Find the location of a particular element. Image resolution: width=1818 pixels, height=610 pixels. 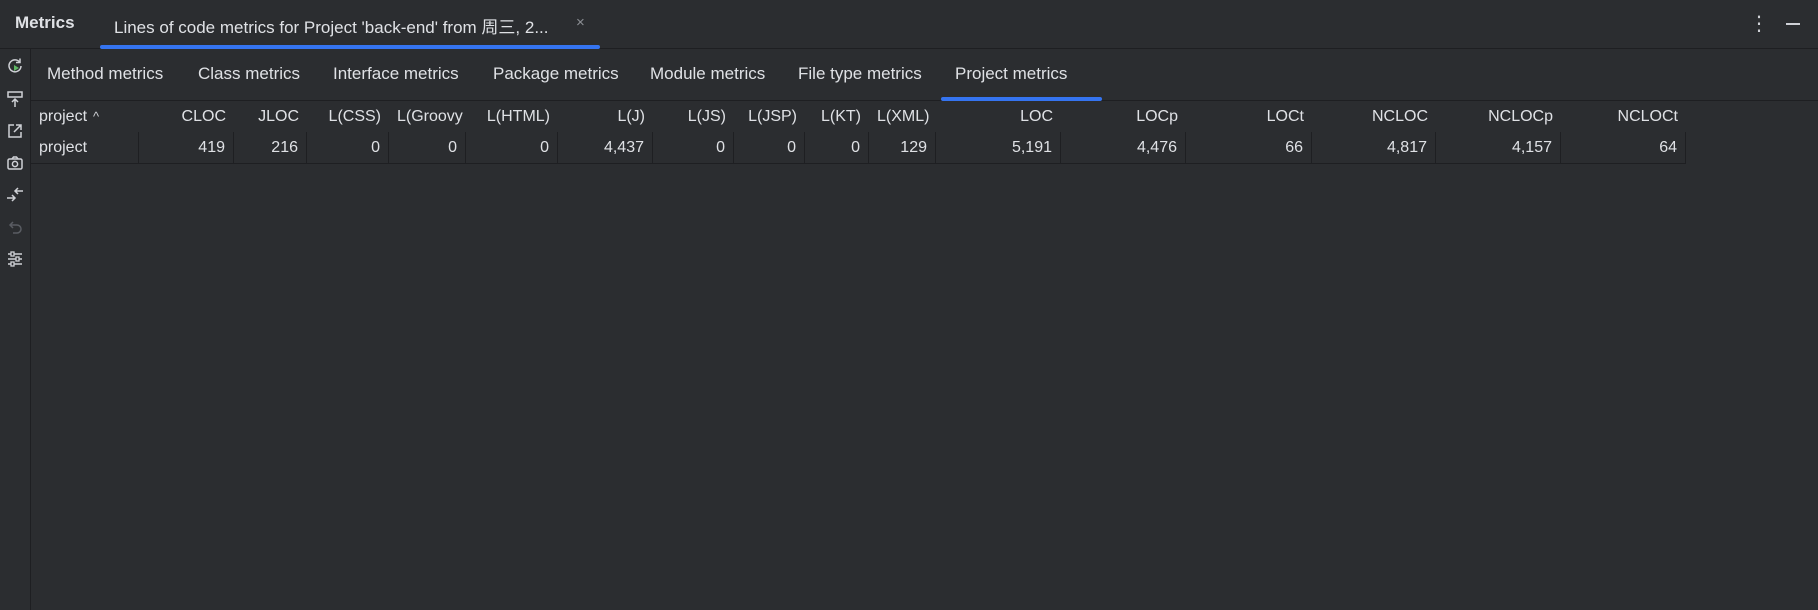

table-cell: 4,817 is located at coordinates (1374, 147).